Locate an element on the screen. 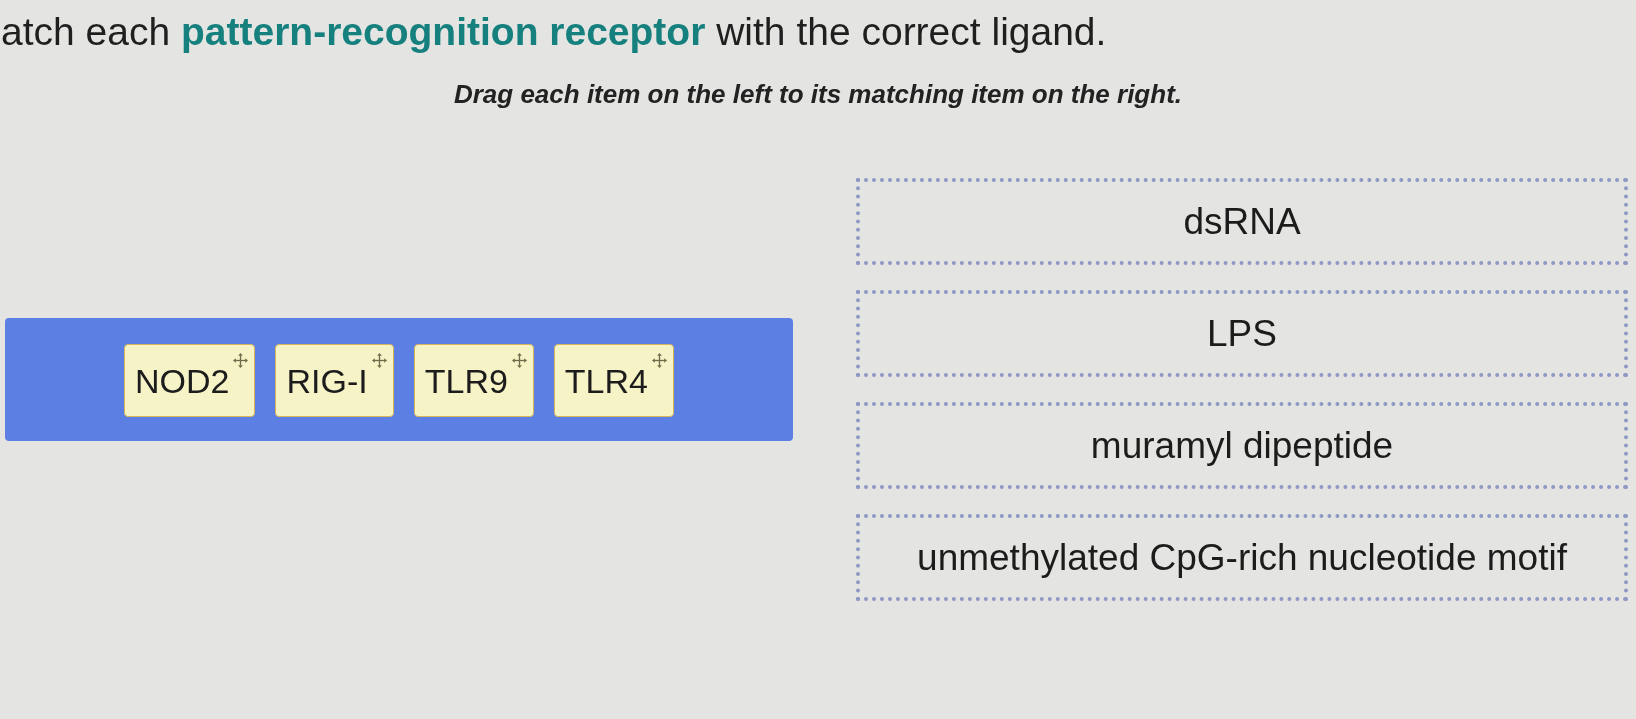 The width and height of the screenshot is (1636, 719). drag-item: TLR9 is located at coordinates (473, 380).